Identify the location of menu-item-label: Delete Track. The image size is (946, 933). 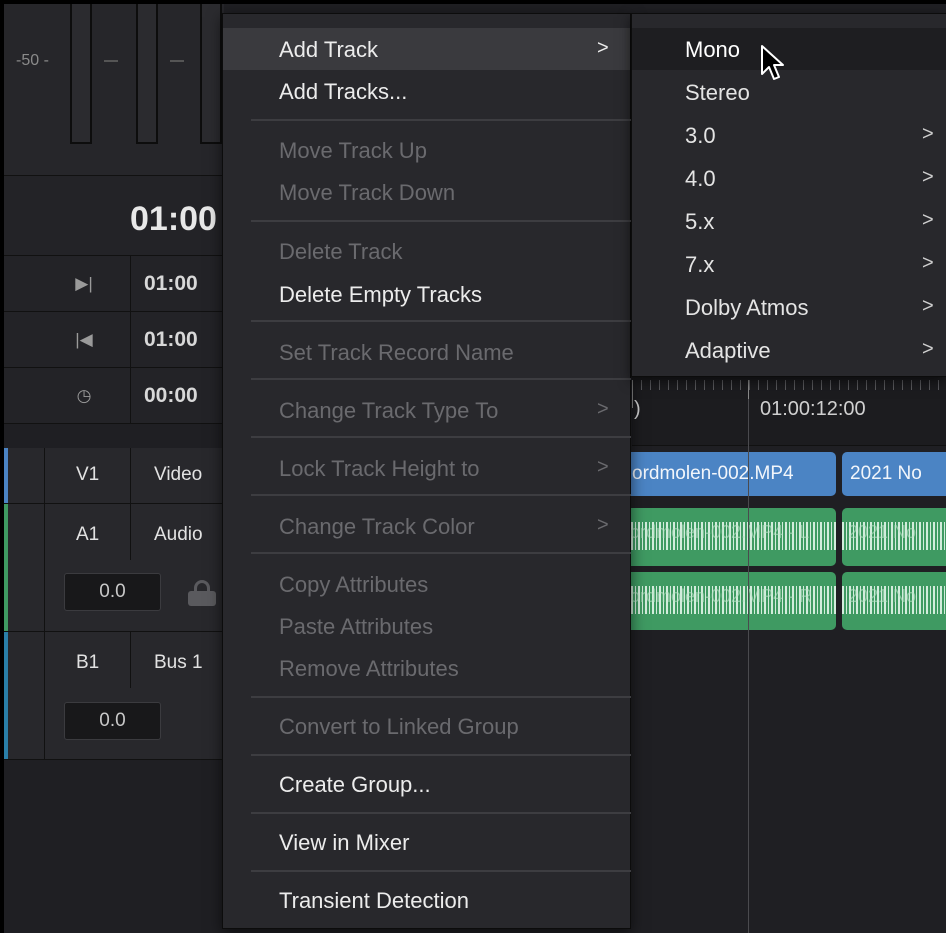
(341, 251).